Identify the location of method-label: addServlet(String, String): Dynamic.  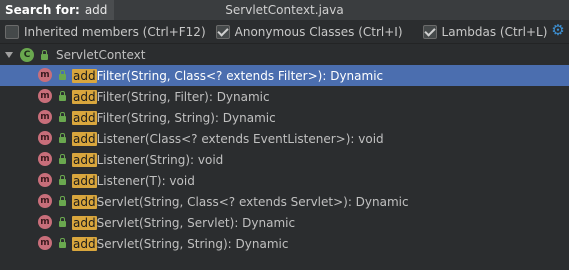
(180, 243).